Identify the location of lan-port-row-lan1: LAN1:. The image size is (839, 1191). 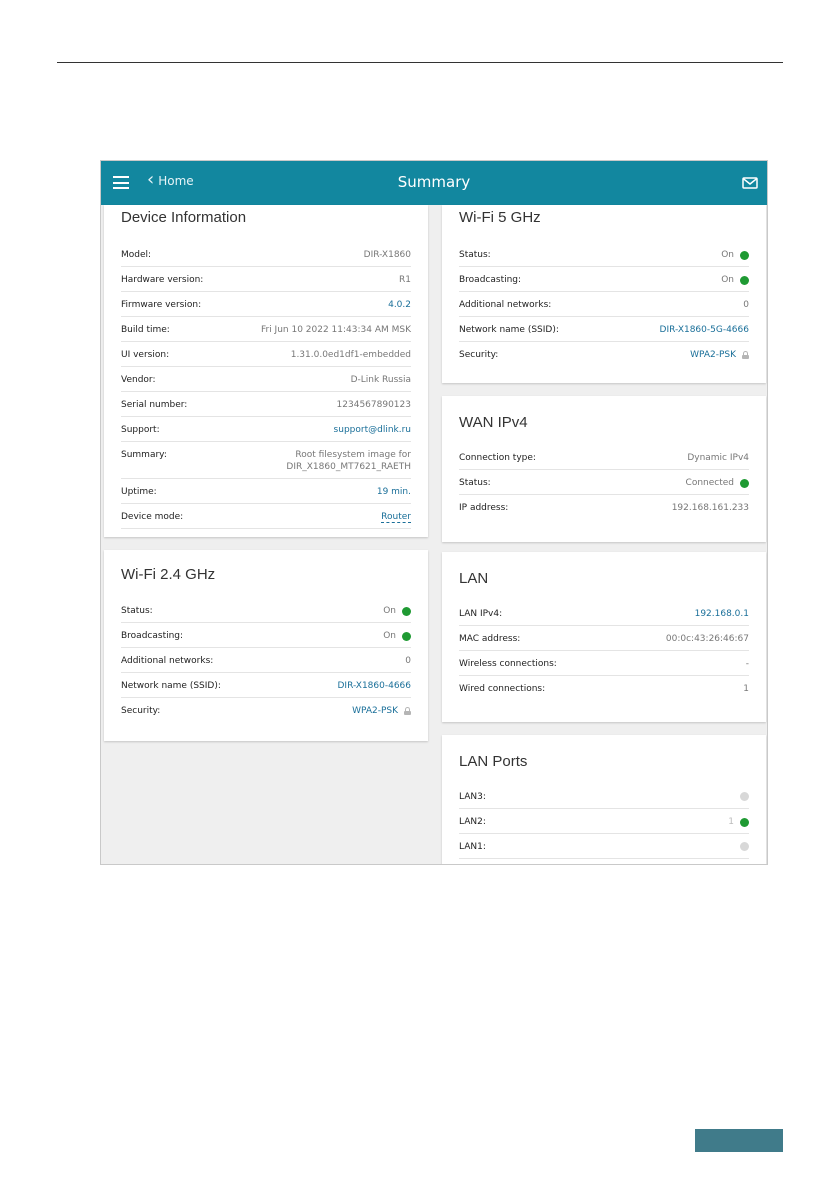
(604, 846).